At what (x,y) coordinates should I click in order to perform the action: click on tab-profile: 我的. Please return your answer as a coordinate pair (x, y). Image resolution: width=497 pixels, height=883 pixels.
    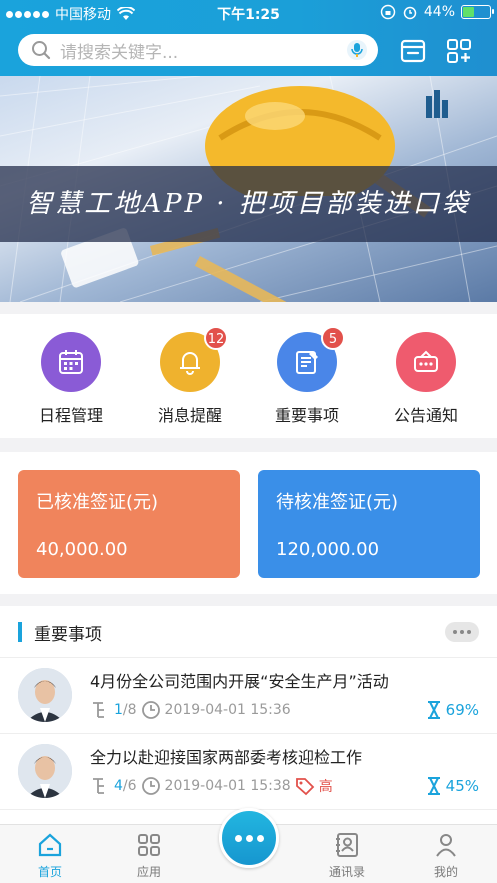
    Looking at the image, I should click on (446, 855).